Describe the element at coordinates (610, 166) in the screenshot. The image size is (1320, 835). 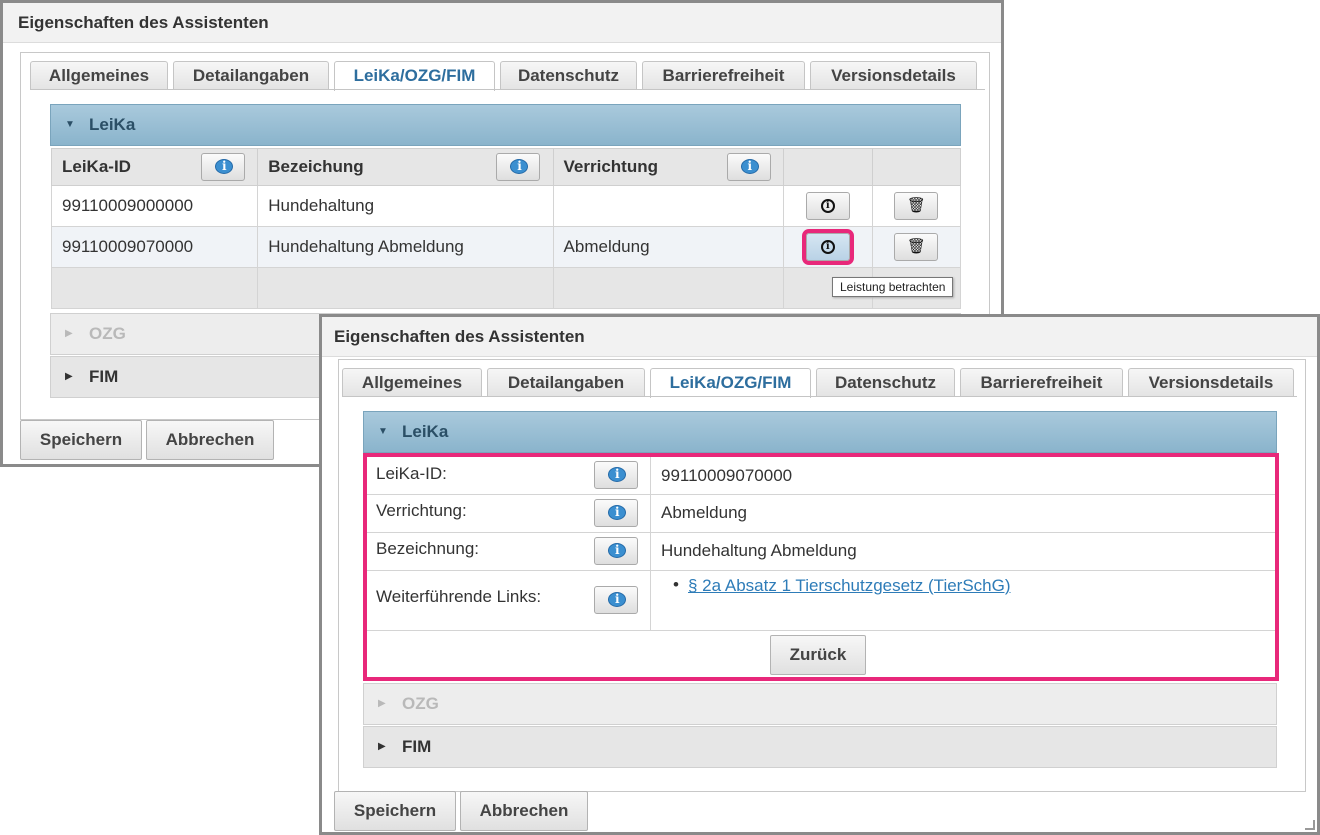
I see `col-header-label: Verrichtung` at that location.